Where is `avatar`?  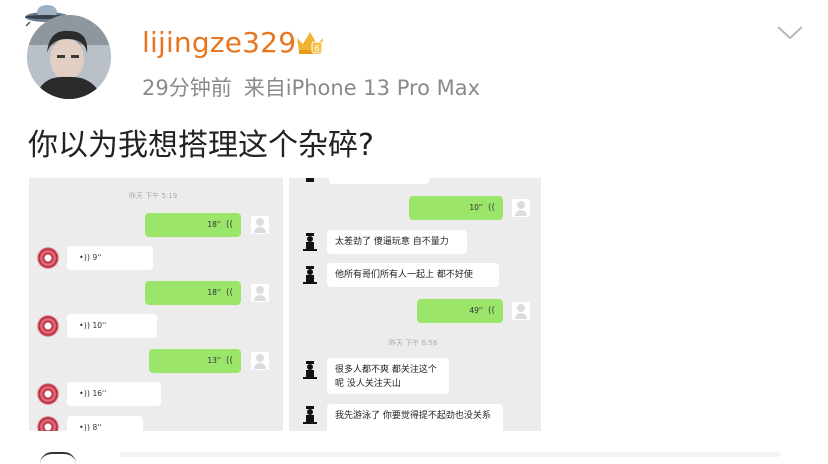
avatar is located at coordinates (69, 57).